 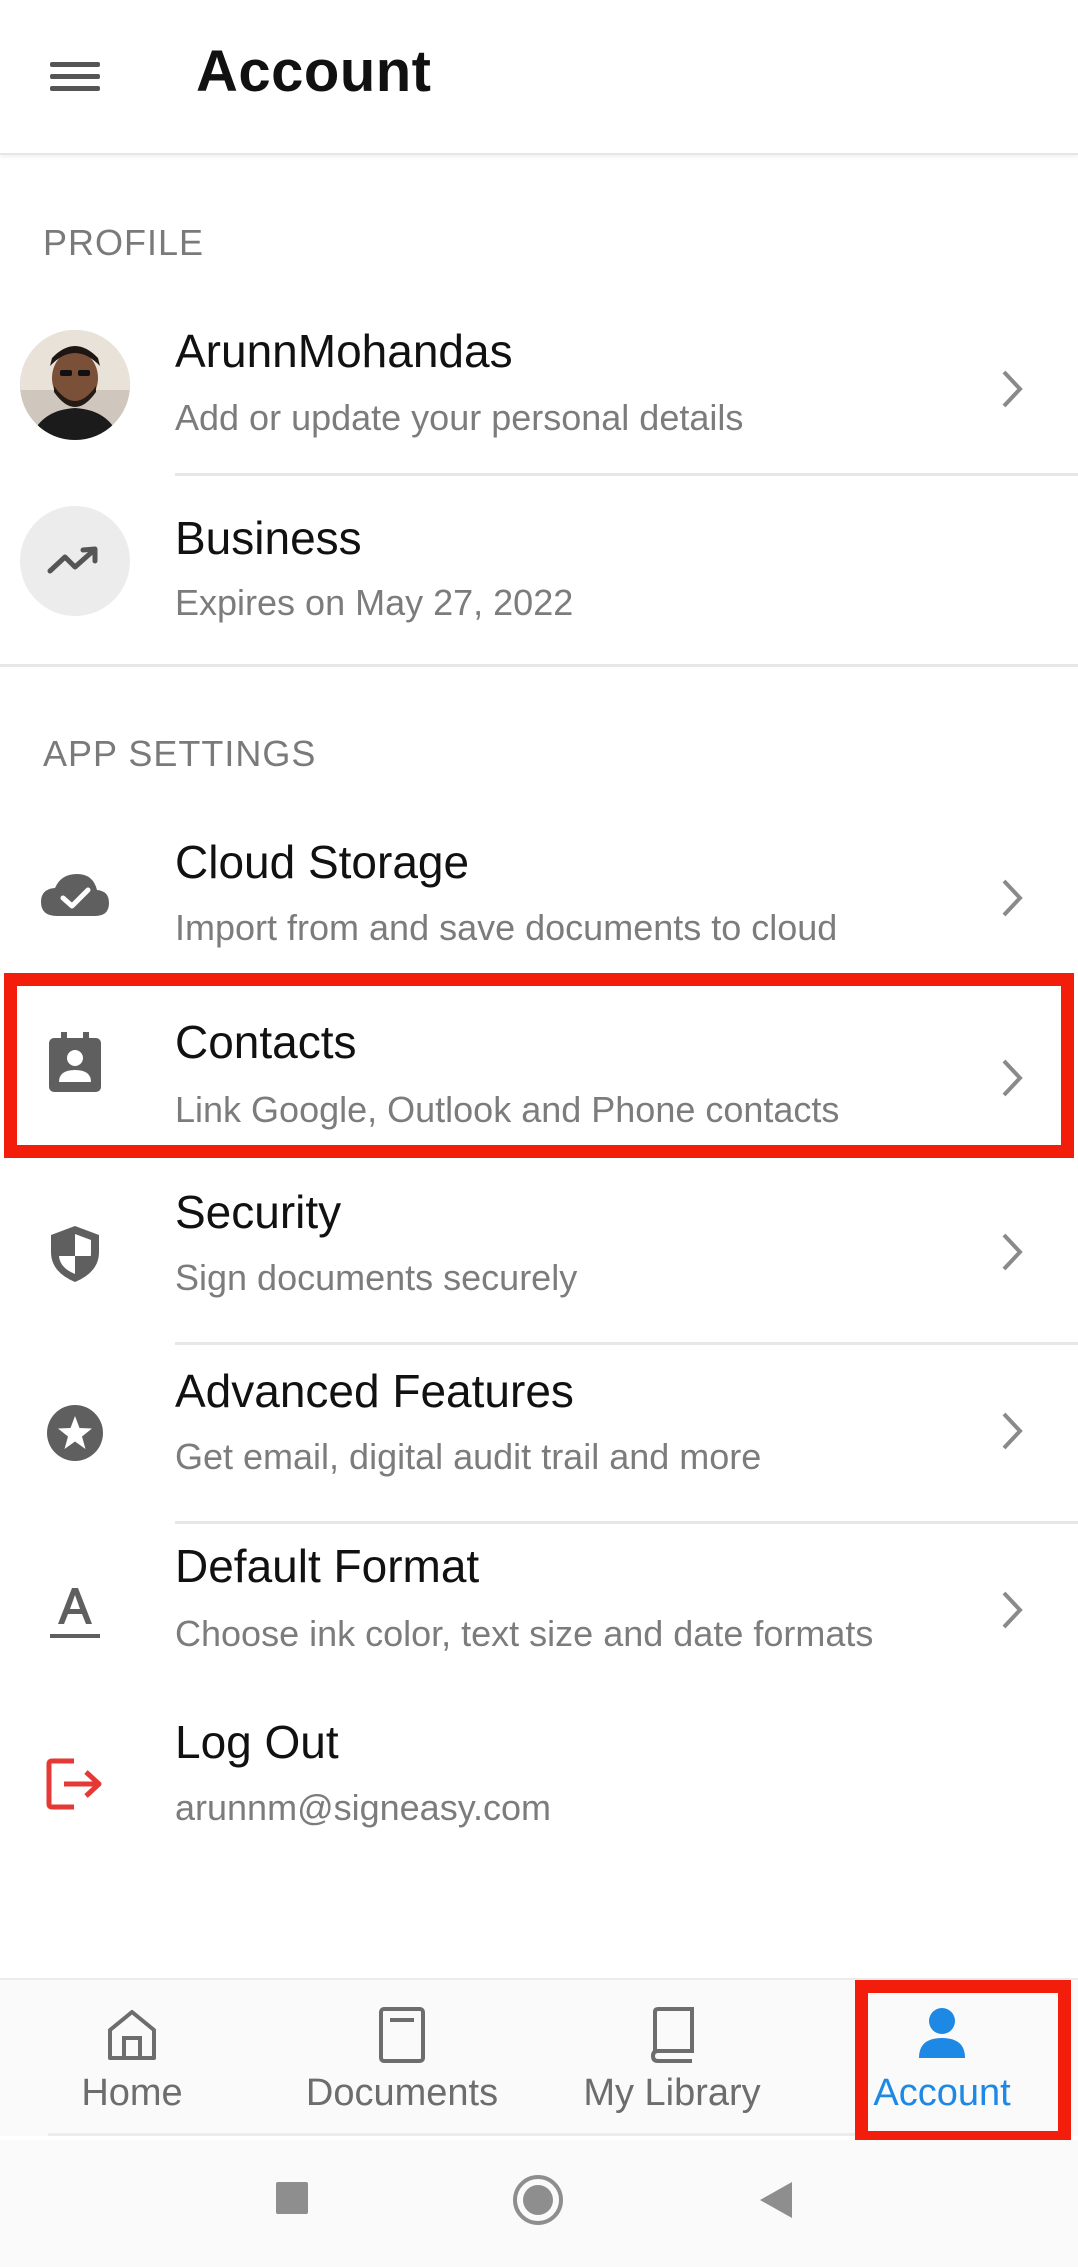 What do you see at coordinates (942, 2059) in the screenshot?
I see `nav-tab-account: Account` at bounding box center [942, 2059].